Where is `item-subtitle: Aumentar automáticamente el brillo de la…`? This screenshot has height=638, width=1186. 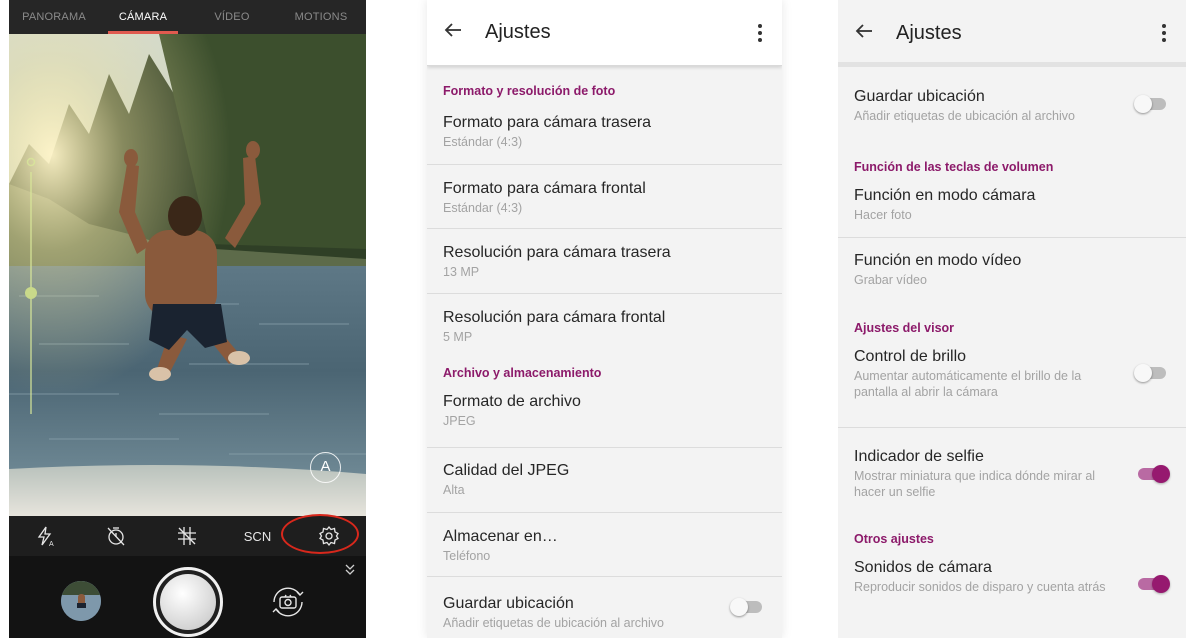 item-subtitle: Aumentar automáticamente el brillo de la… is located at coordinates (968, 384).